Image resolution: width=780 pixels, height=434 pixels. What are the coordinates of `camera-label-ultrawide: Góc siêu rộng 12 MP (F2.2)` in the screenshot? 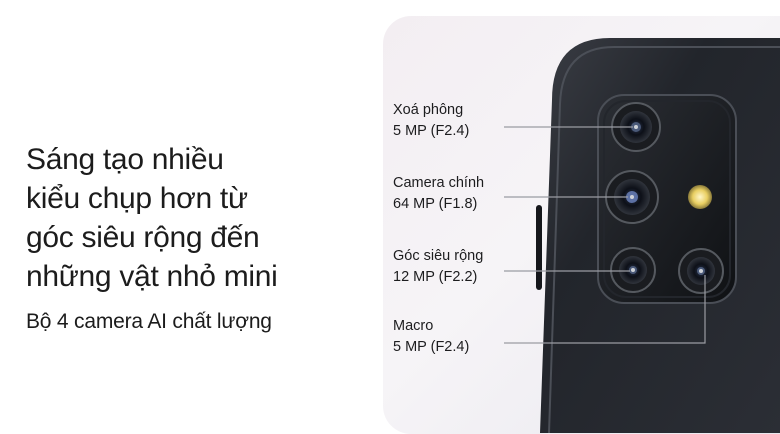 It's located at (438, 267).